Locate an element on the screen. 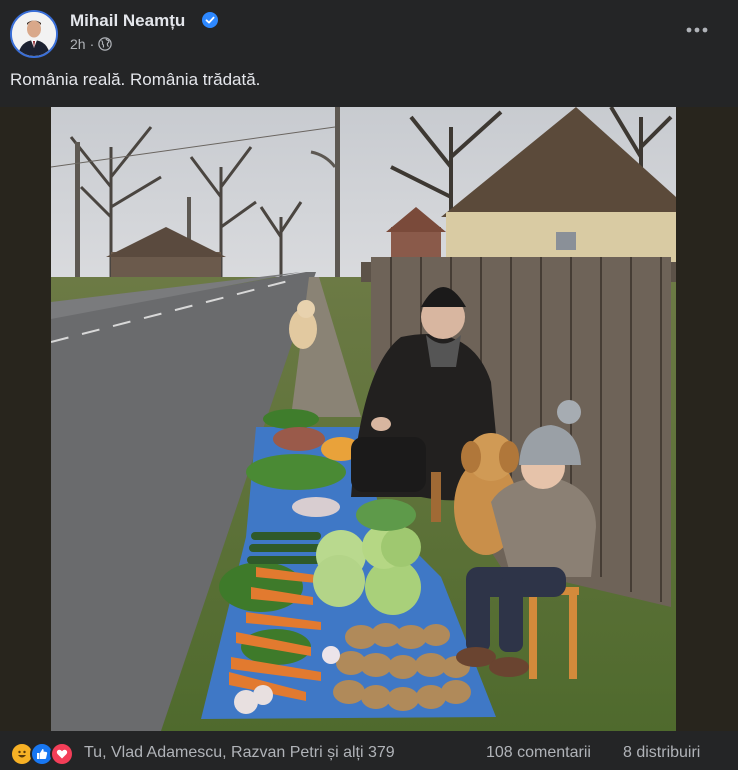  comments-count: 108 comentarii is located at coordinates (538, 753).